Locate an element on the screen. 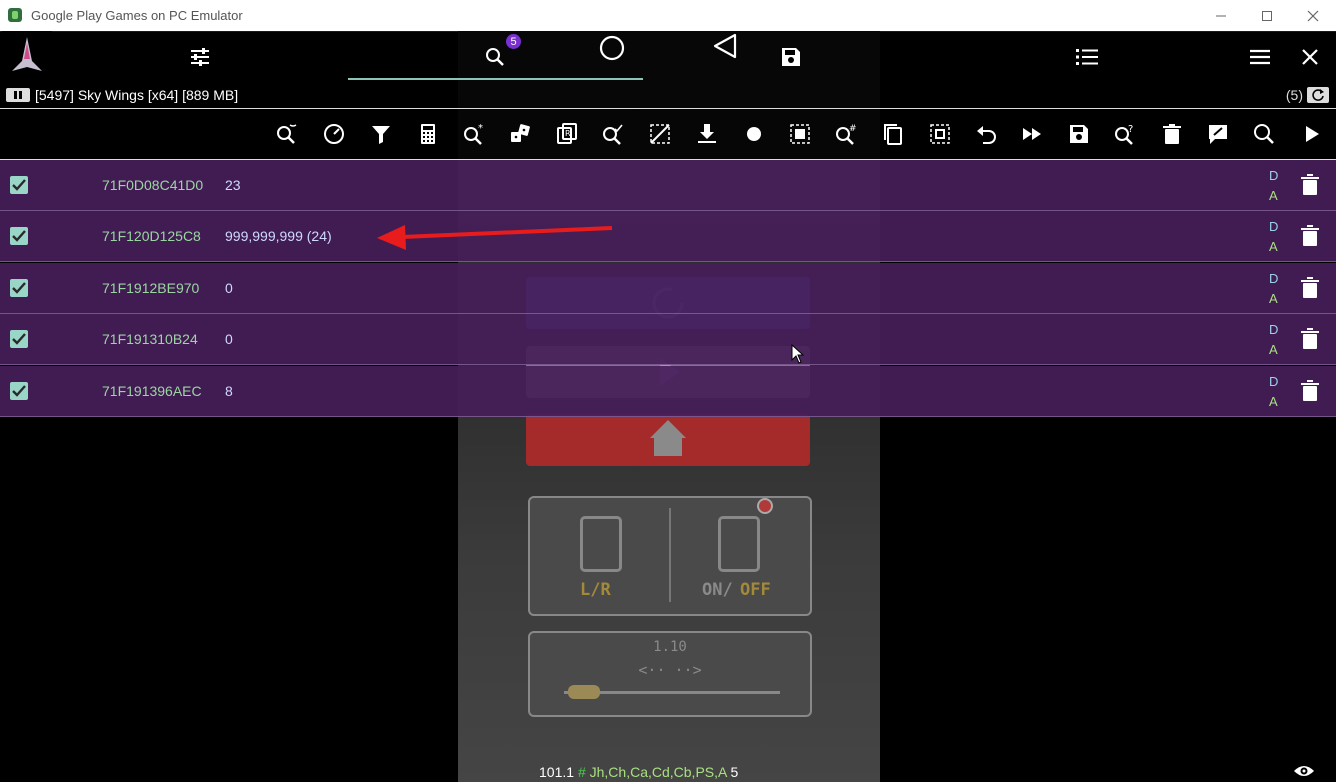 Image resolution: width=1336 pixels, height=782 pixels. row-value: 23 is located at coordinates (233, 185).